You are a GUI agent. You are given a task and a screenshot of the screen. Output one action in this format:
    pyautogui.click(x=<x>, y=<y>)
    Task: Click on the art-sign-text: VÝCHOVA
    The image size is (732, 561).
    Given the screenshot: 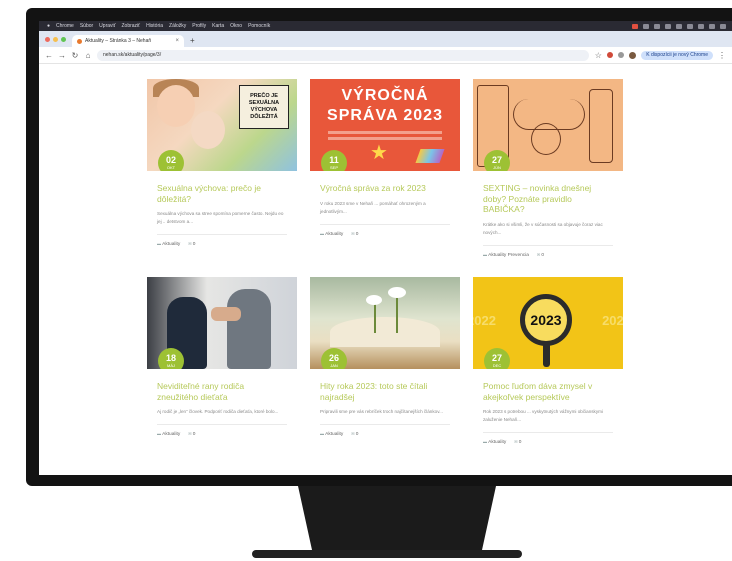 What is the action you would take?
    pyautogui.click(x=264, y=110)
    